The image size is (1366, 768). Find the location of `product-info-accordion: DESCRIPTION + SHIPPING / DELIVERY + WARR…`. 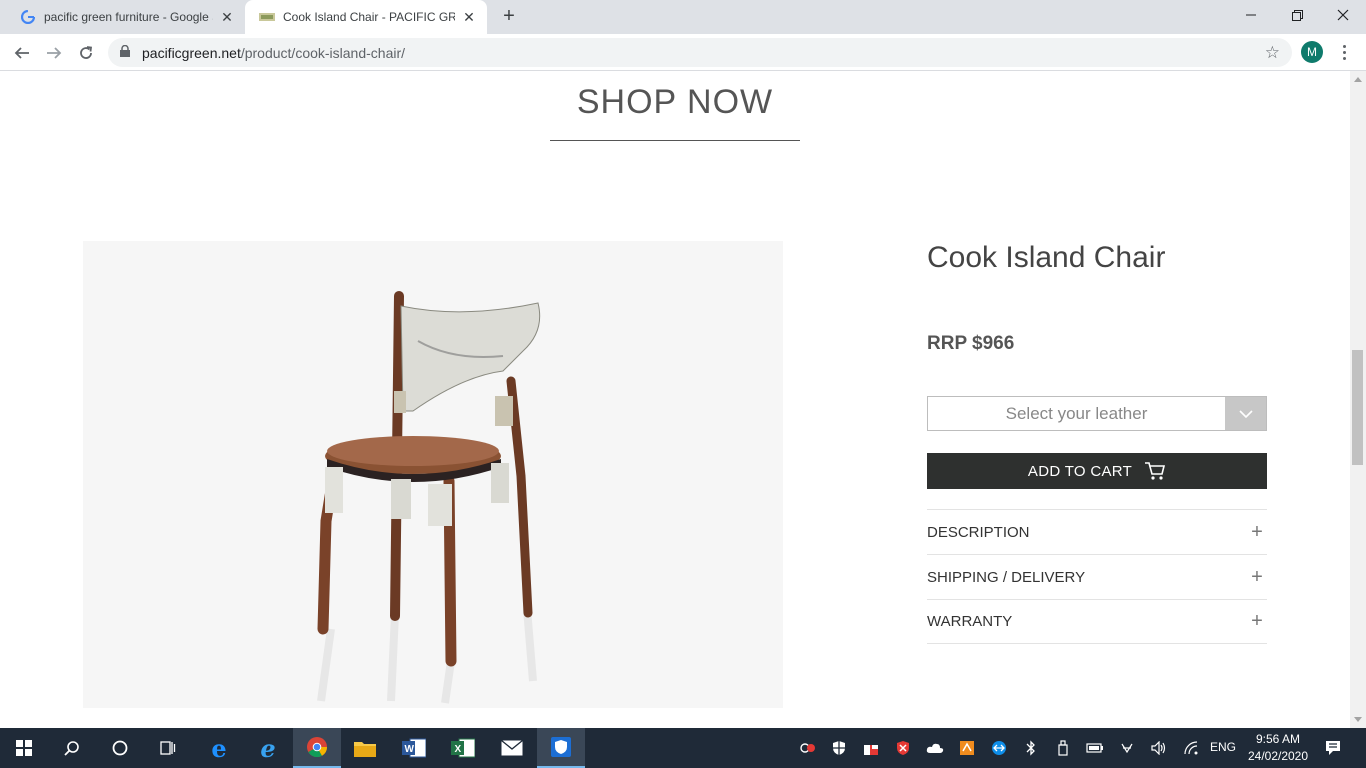

product-info-accordion: DESCRIPTION + SHIPPING / DELIVERY + WARR… is located at coordinates (1097, 576).